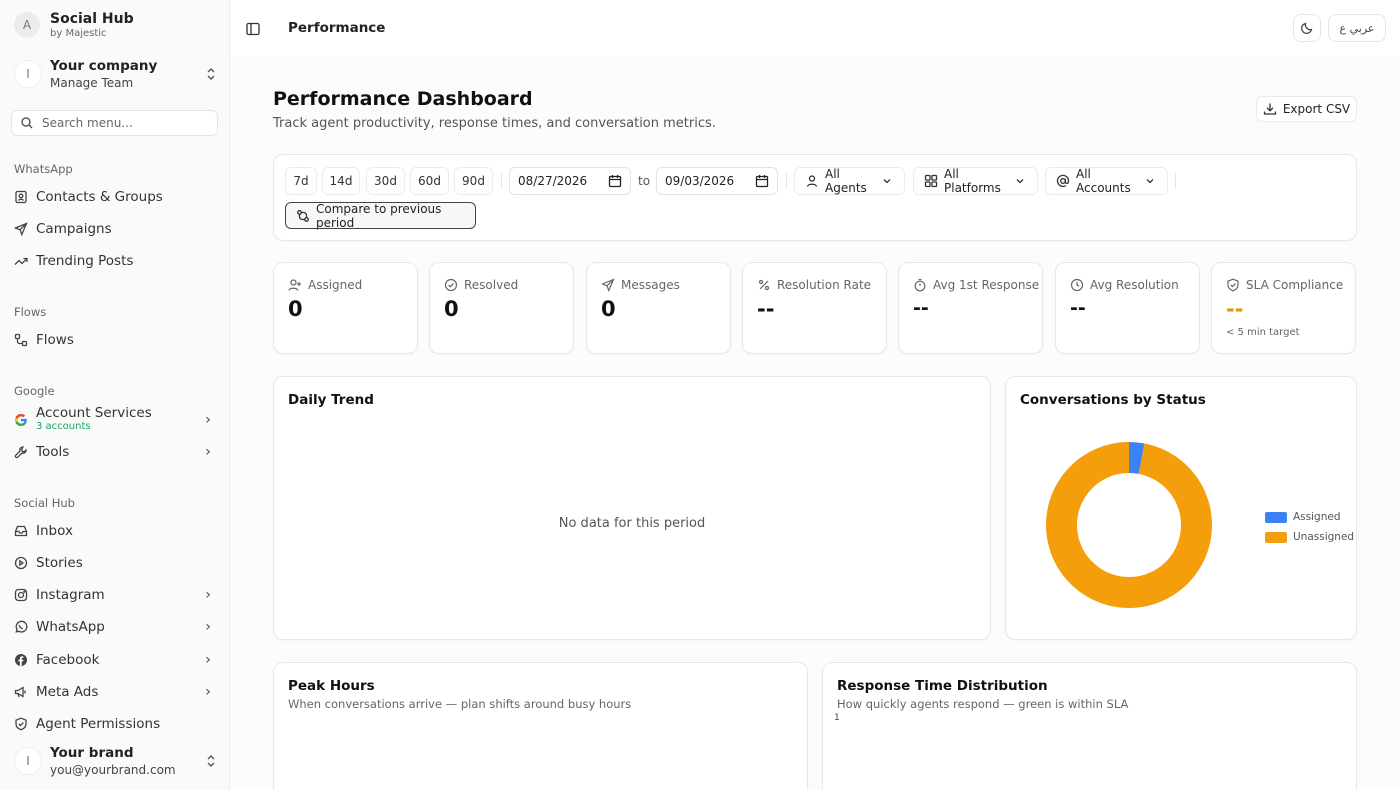  I want to click on search-input, so click(122, 123).